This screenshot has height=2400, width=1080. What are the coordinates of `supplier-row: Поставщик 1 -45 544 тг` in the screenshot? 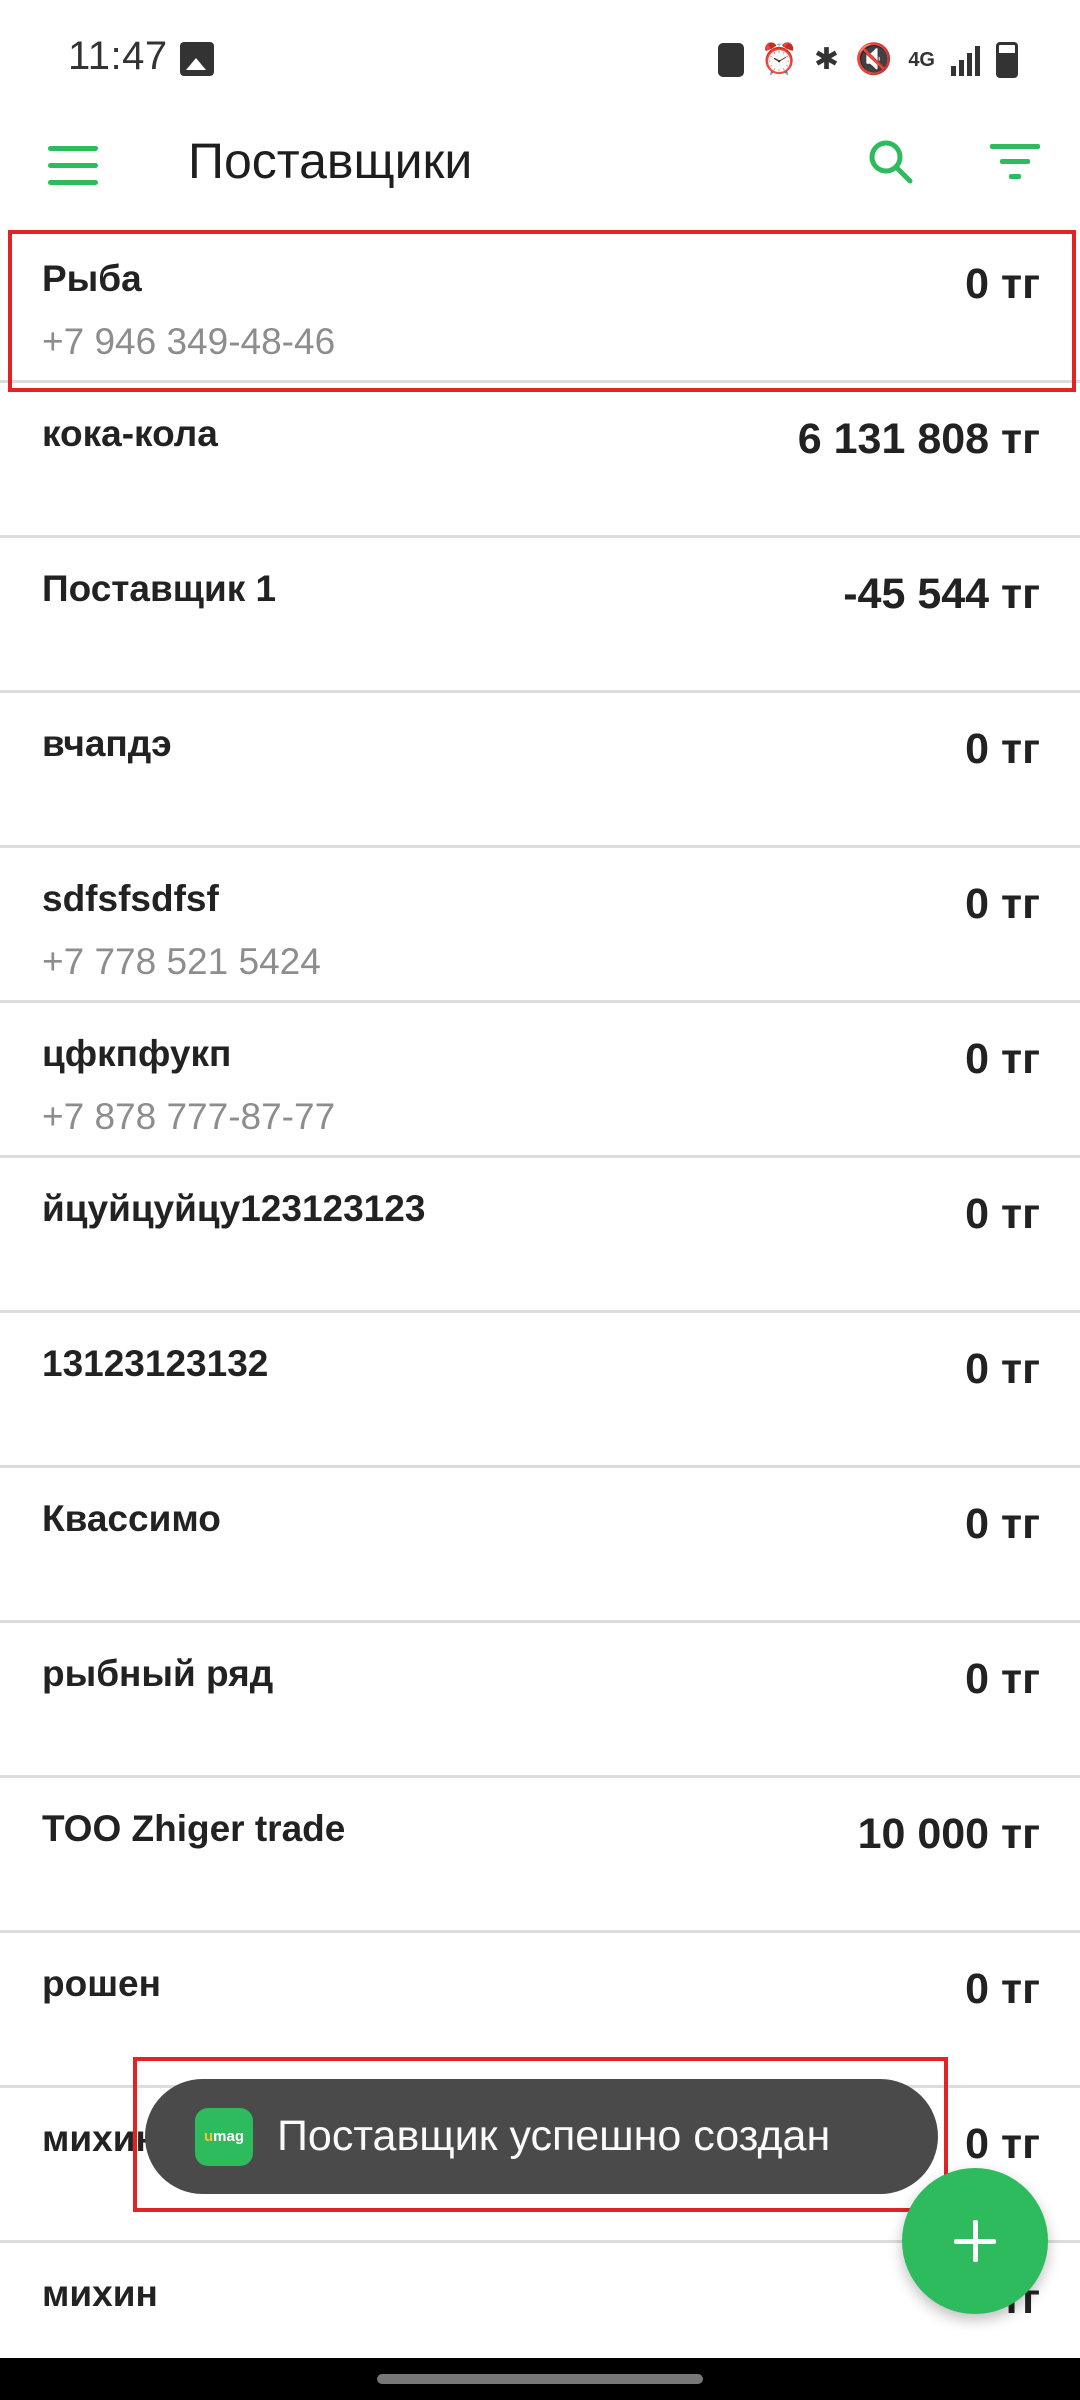 It's located at (540, 615).